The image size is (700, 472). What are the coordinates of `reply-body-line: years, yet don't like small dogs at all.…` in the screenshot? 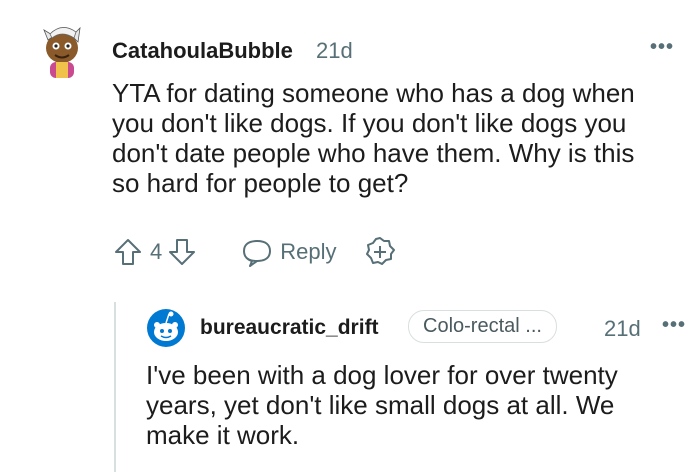 It's located at (380, 405).